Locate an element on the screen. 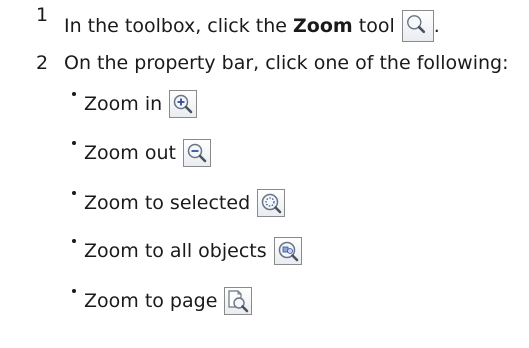 The image size is (529, 348). option-zoom-out: Zoom out is located at coordinates (147, 153).